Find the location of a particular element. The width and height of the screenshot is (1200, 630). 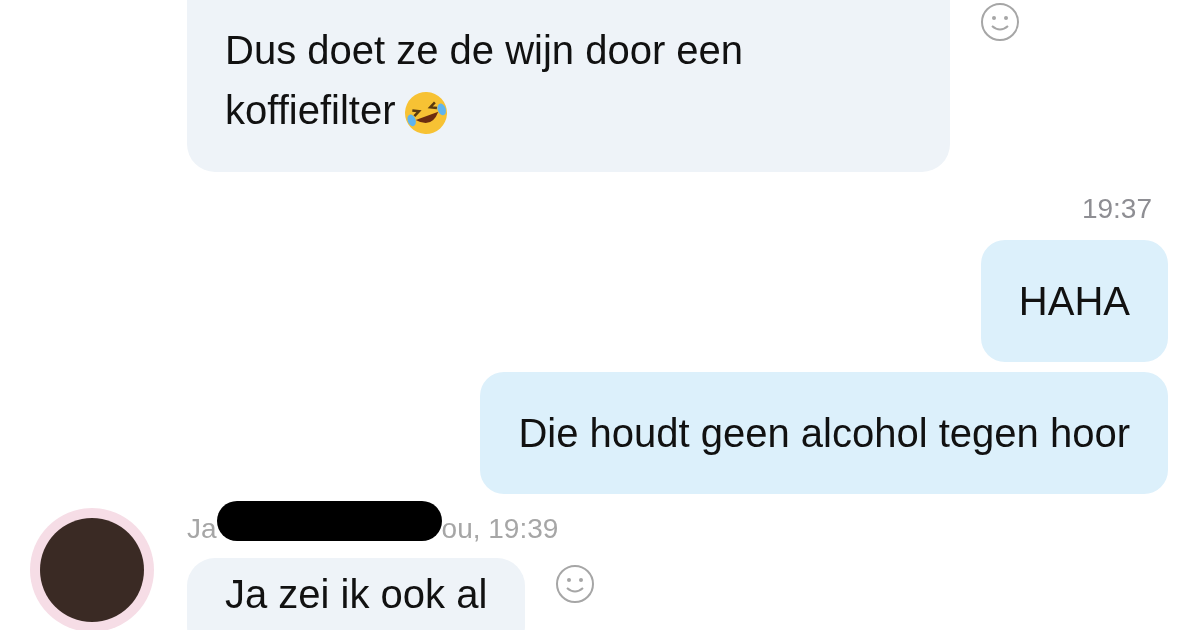

message-bubble: Ja zei ik ook al is located at coordinates (356, 594).